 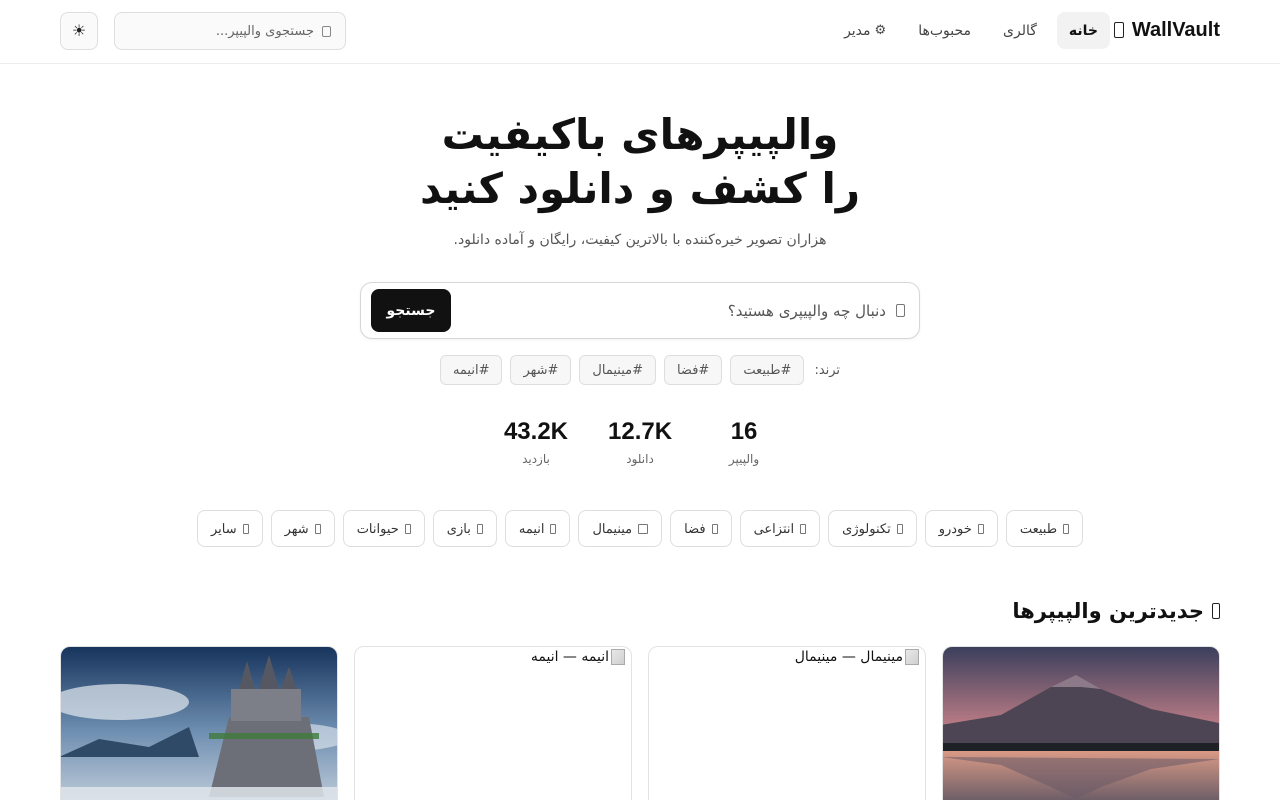 I want to click on header-search, so click(x=230, y=31).